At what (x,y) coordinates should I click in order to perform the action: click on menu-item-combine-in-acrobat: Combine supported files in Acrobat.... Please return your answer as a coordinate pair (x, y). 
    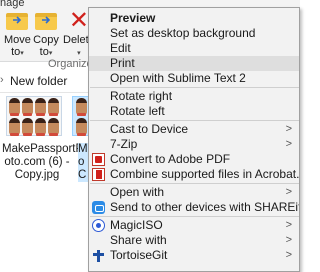
    Looking at the image, I should click on (194, 174).